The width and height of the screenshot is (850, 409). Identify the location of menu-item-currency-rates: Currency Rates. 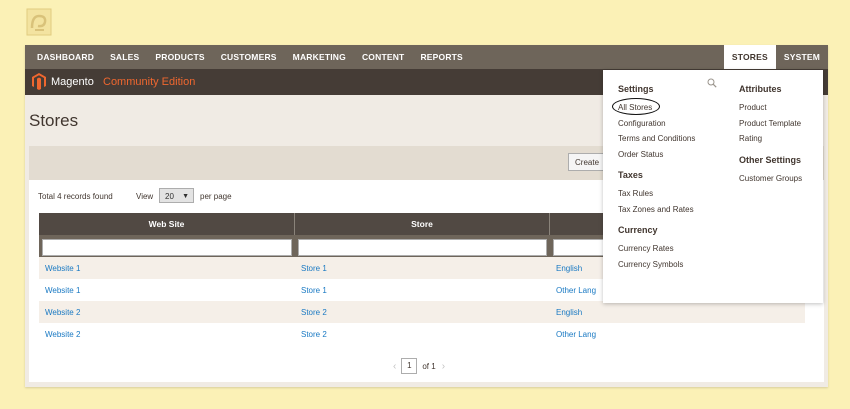
(656, 249).